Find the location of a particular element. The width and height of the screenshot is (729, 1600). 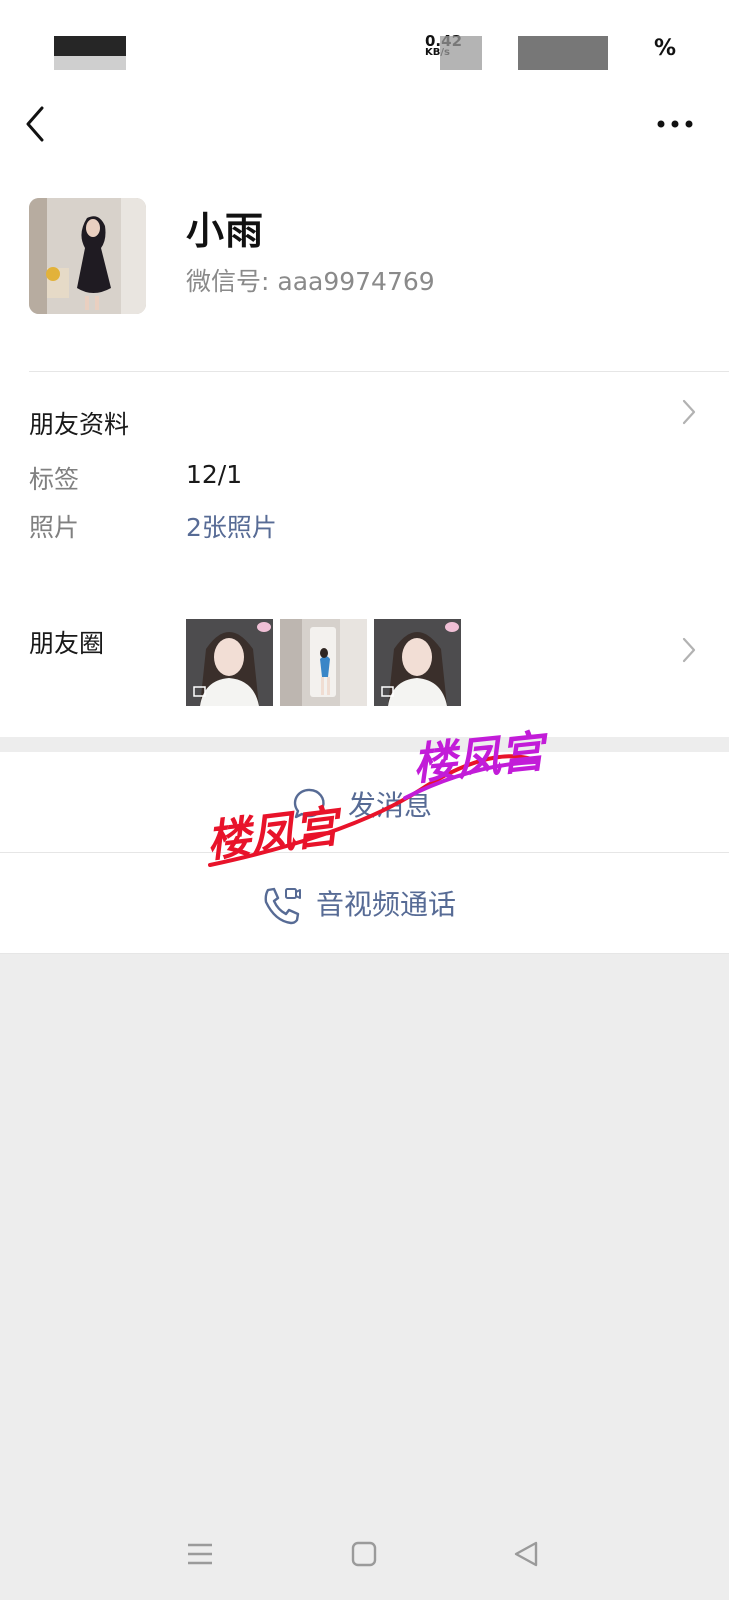

moments-chevron is located at coordinates (689, 650).